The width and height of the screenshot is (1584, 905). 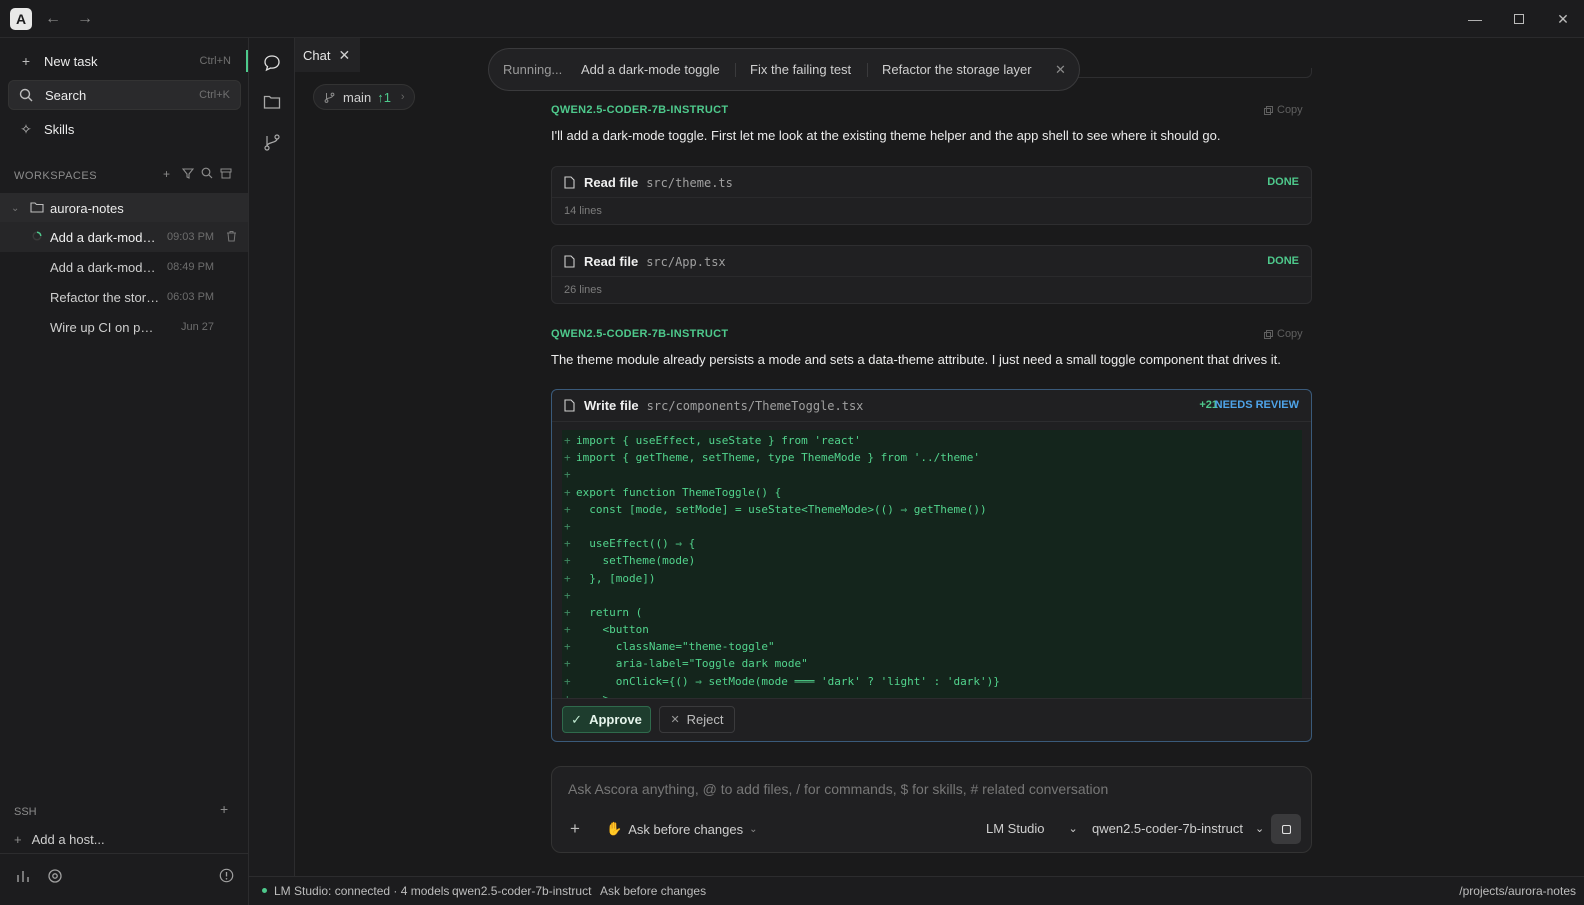 What do you see at coordinates (124, 327) in the screenshot?
I see `task-item: Wire up CI on push Jun 27` at bounding box center [124, 327].